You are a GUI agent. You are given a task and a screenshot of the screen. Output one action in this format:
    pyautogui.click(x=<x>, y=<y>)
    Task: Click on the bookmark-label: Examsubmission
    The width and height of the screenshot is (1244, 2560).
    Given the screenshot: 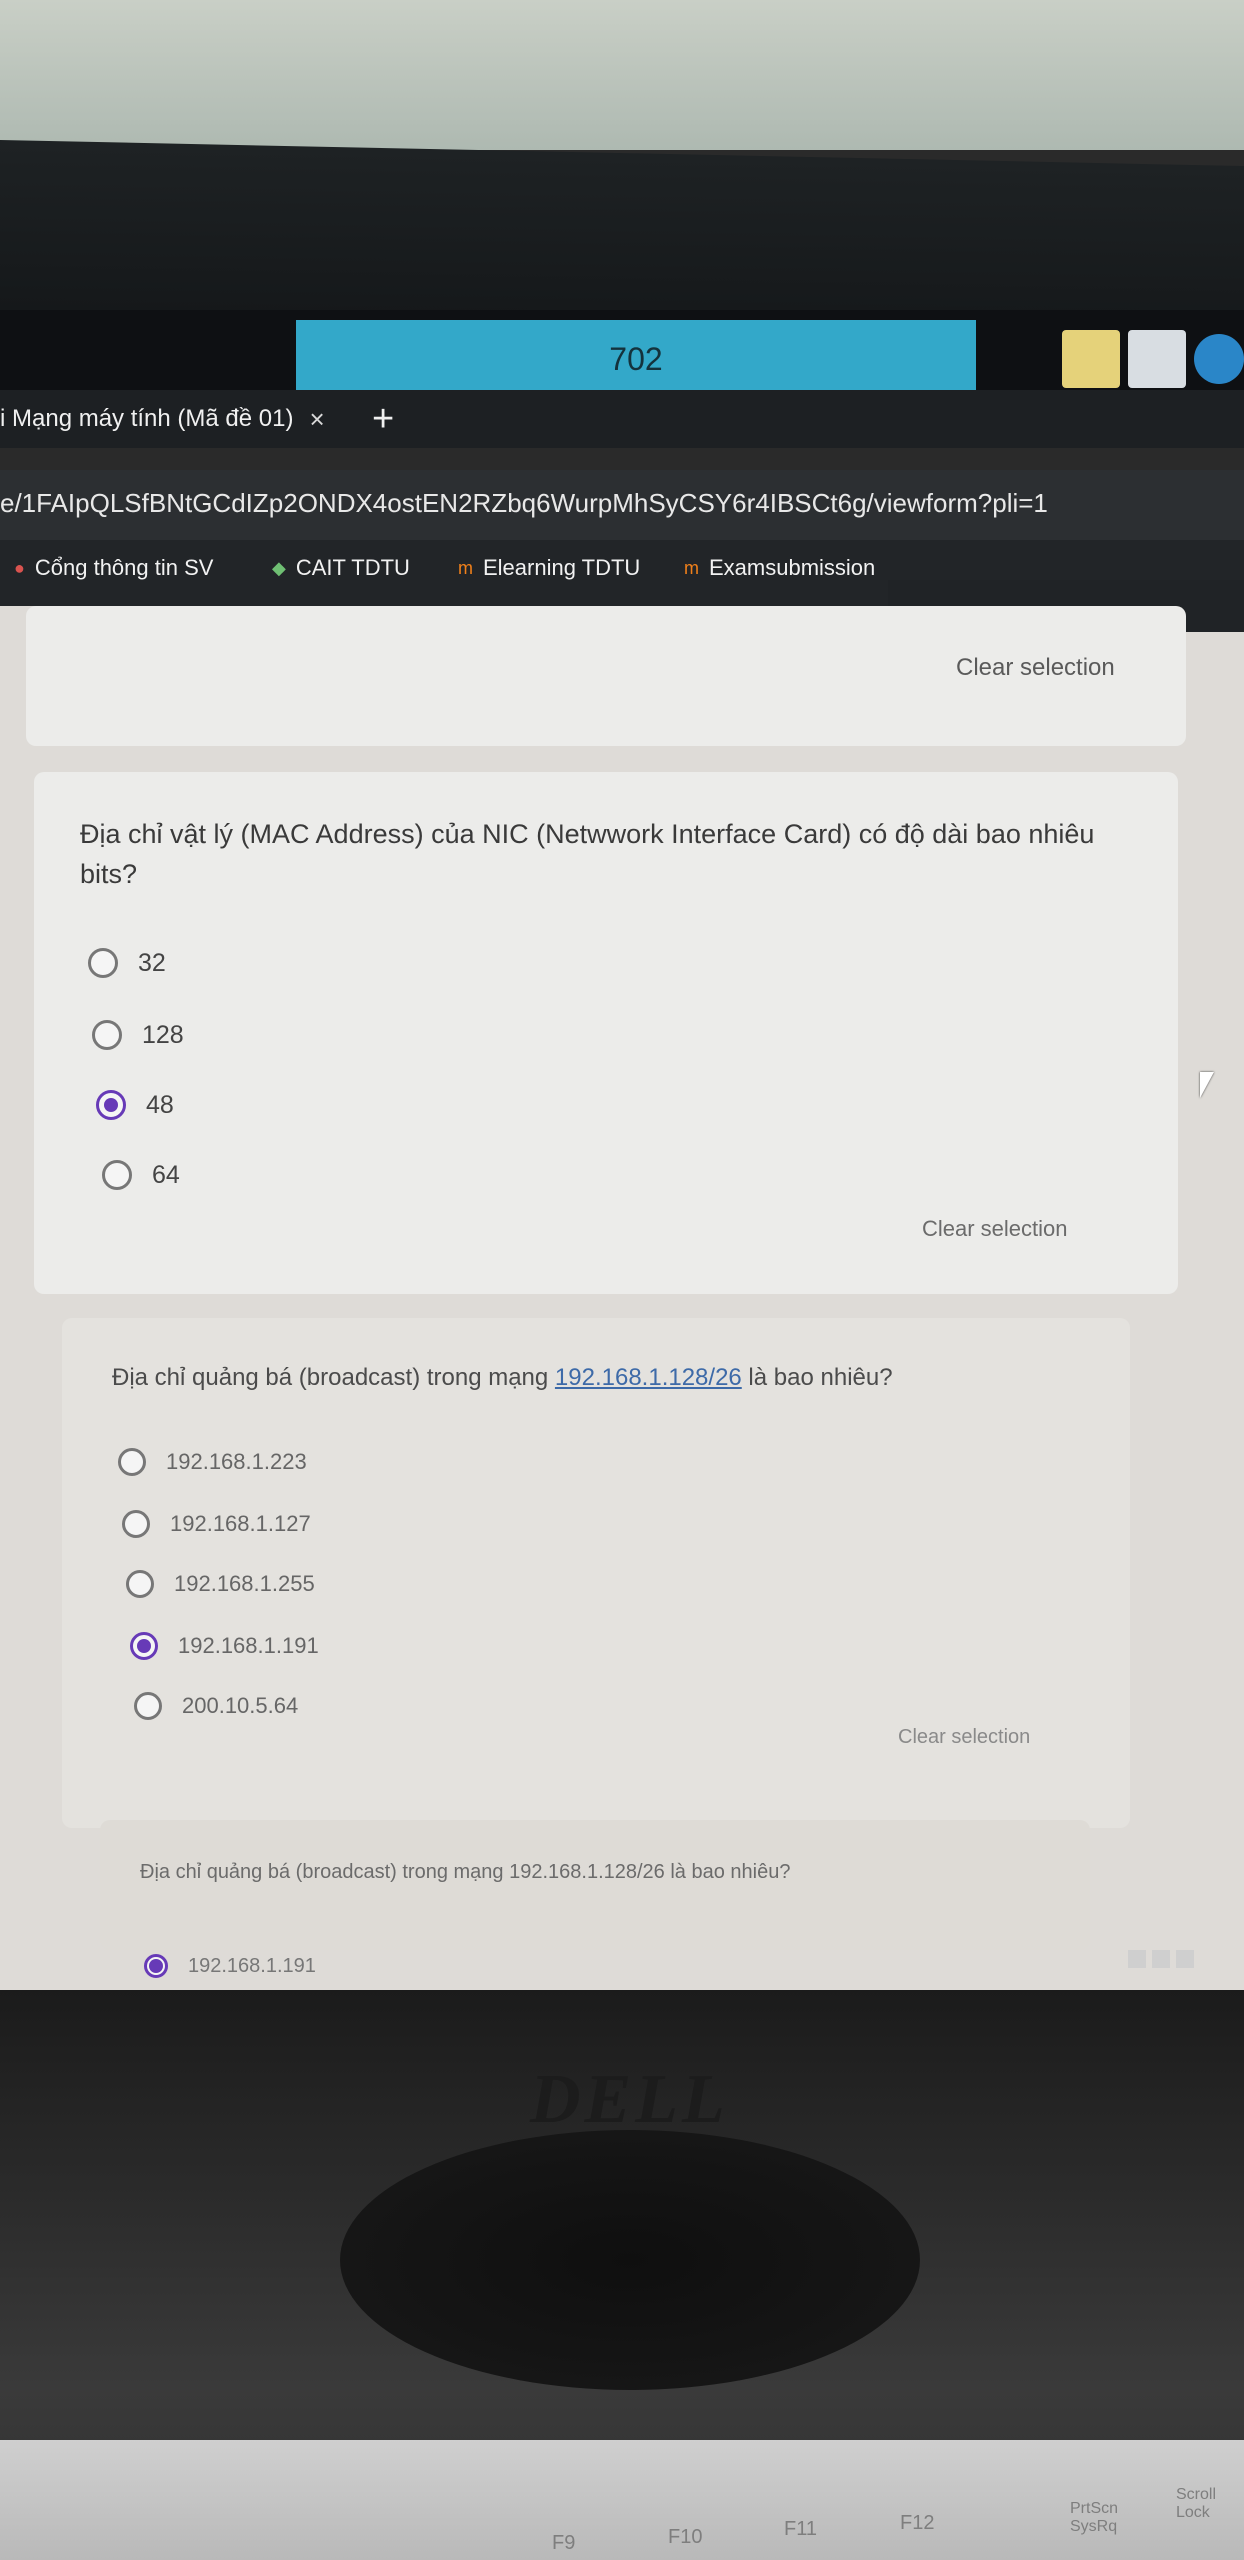 What is the action you would take?
    pyautogui.click(x=792, y=567)
    